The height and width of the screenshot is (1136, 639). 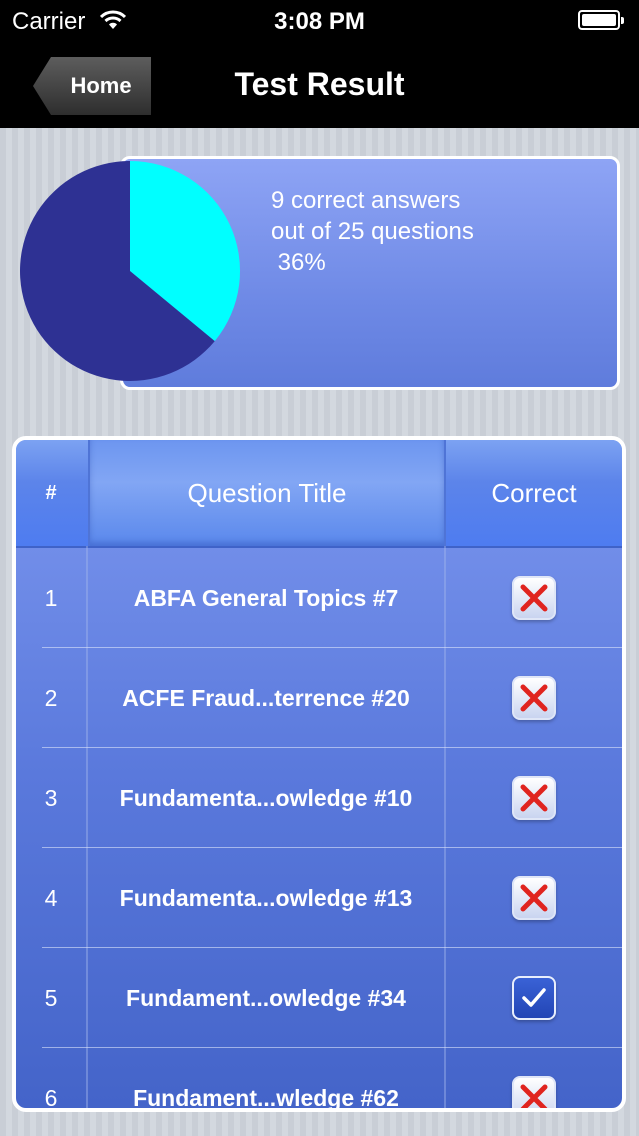 What do you see at coordinates (366, 200) in the screenshot?
I see `correct-count-text: 9 correct answers` at bounding box center [366, 200].